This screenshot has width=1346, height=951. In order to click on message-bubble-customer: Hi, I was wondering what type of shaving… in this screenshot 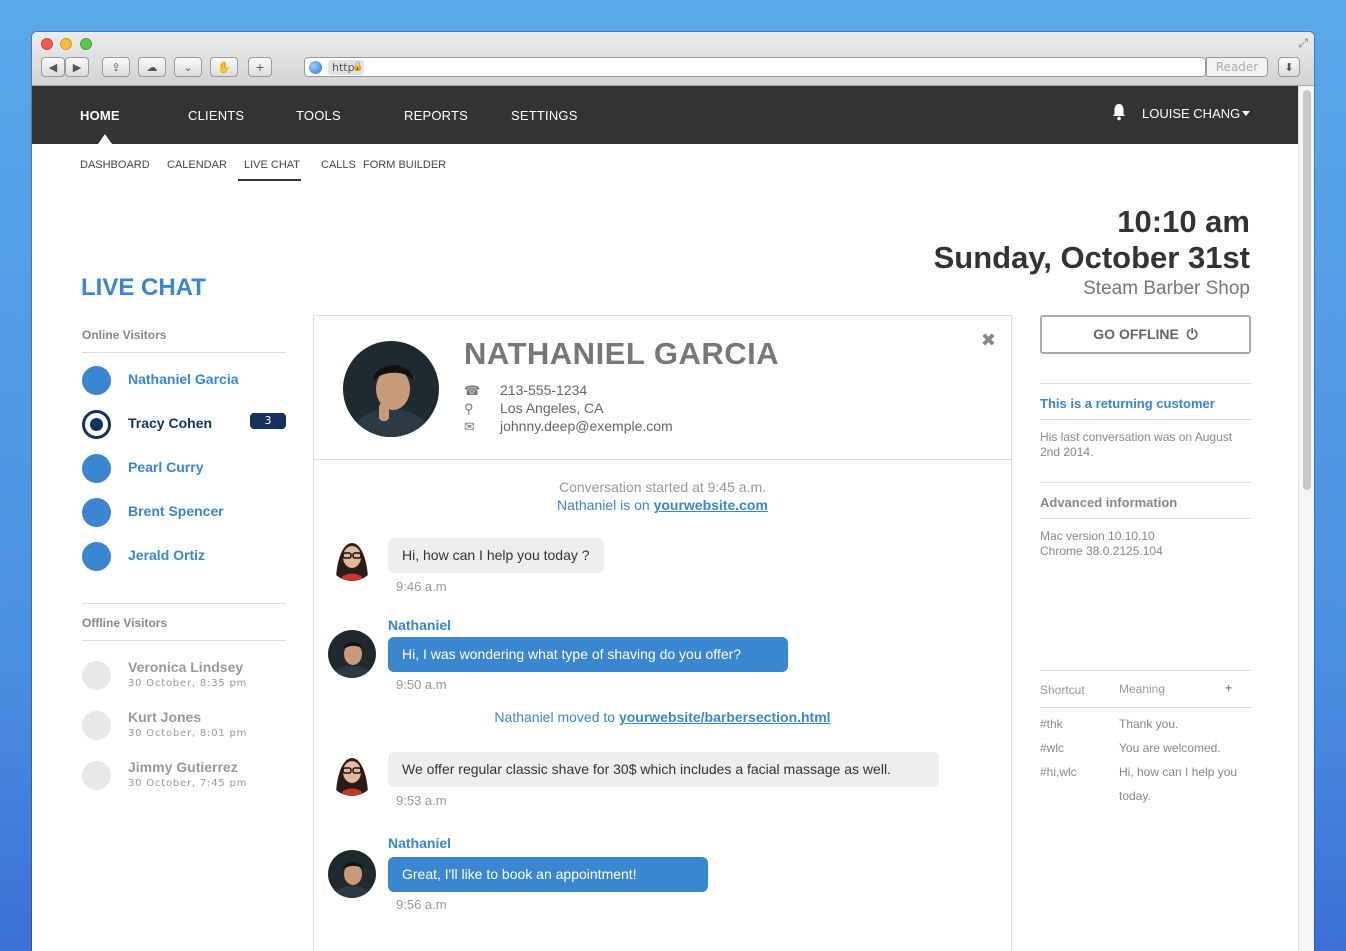, I will do `click(588, 654)`.